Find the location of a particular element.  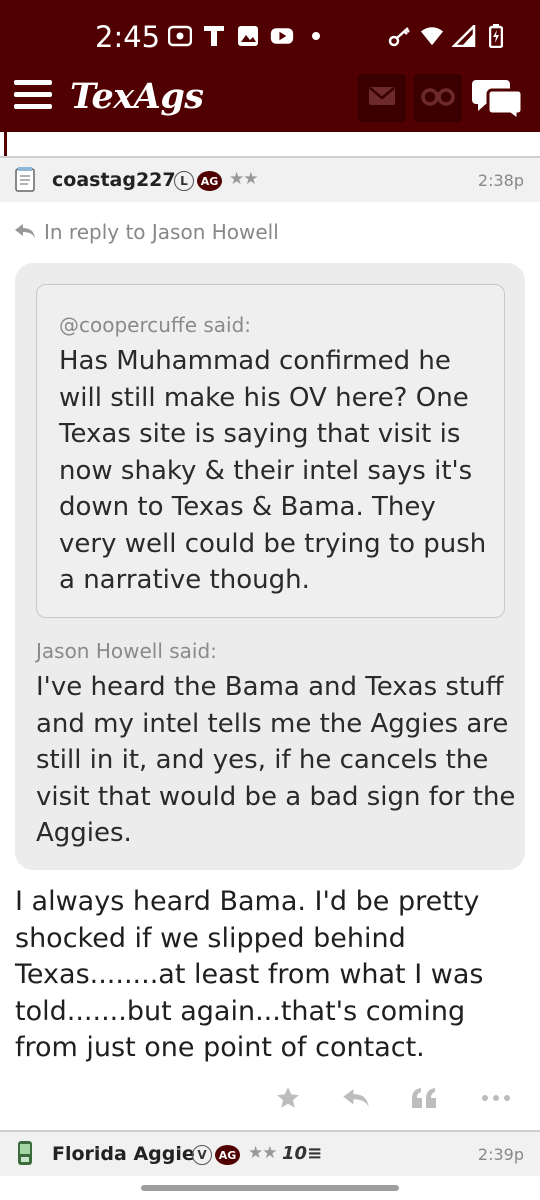

tab-indicator is located at coordinates (5, 144).